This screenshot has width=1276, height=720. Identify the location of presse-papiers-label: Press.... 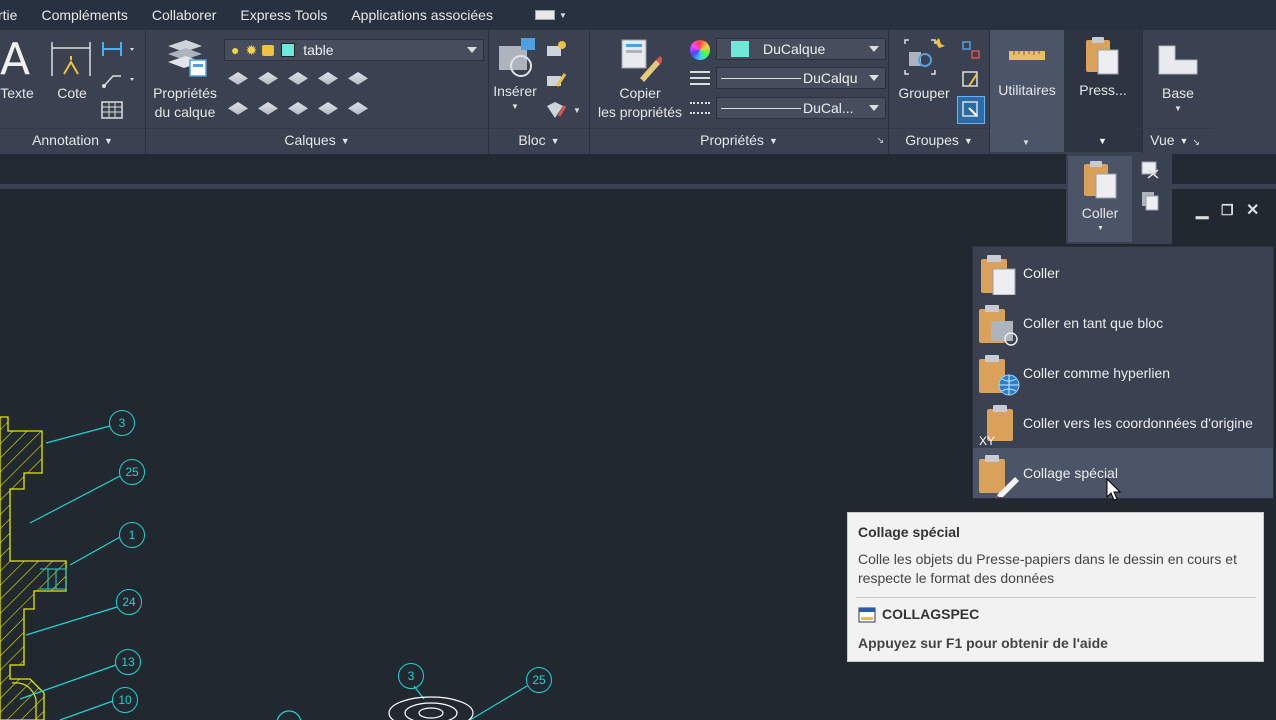
(1103, 90).